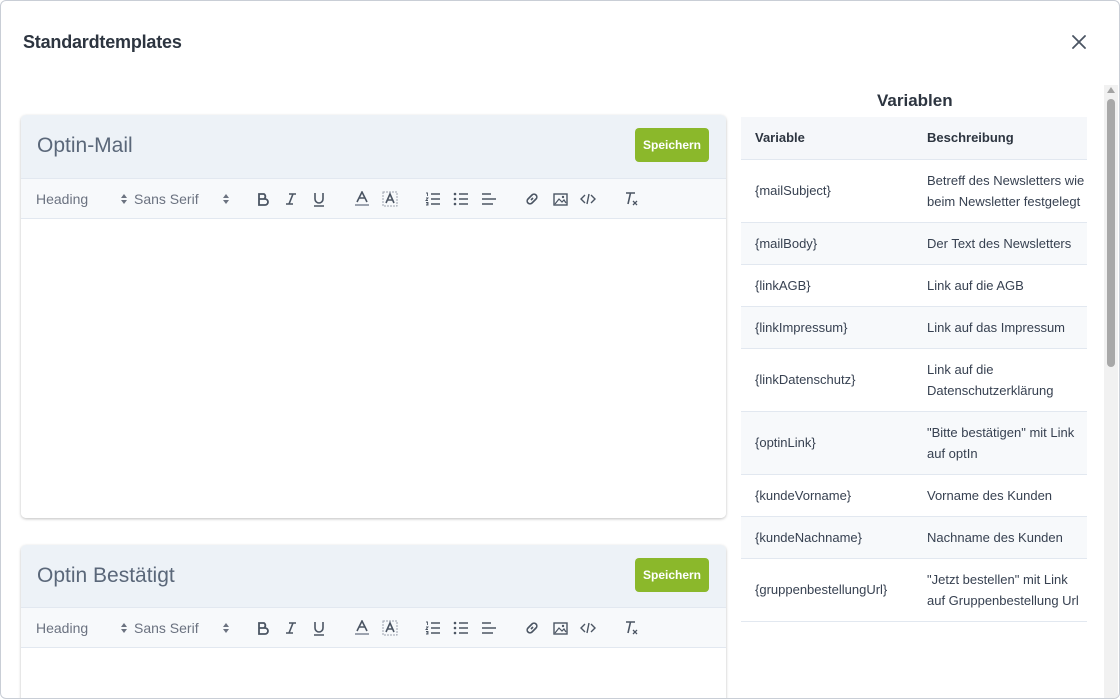  What do you see at coordinates (373, 576) in the screenshot?
I see `card-header: Optin Bestätigt Speichern` at bounding box center [373, 576].